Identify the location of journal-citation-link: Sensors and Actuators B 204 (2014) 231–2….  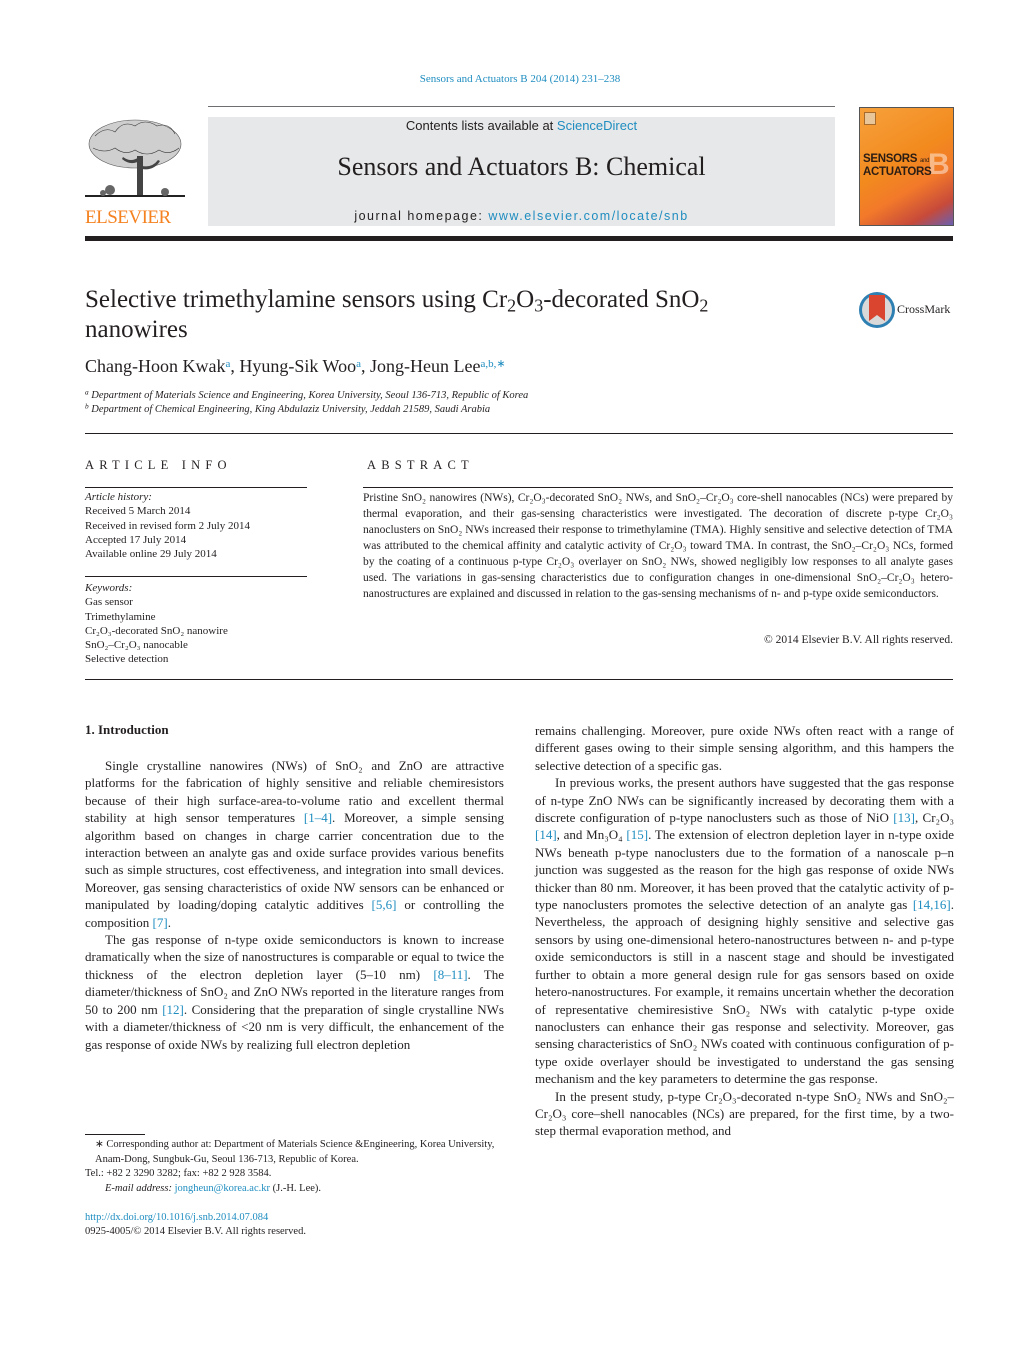
(510, 79).